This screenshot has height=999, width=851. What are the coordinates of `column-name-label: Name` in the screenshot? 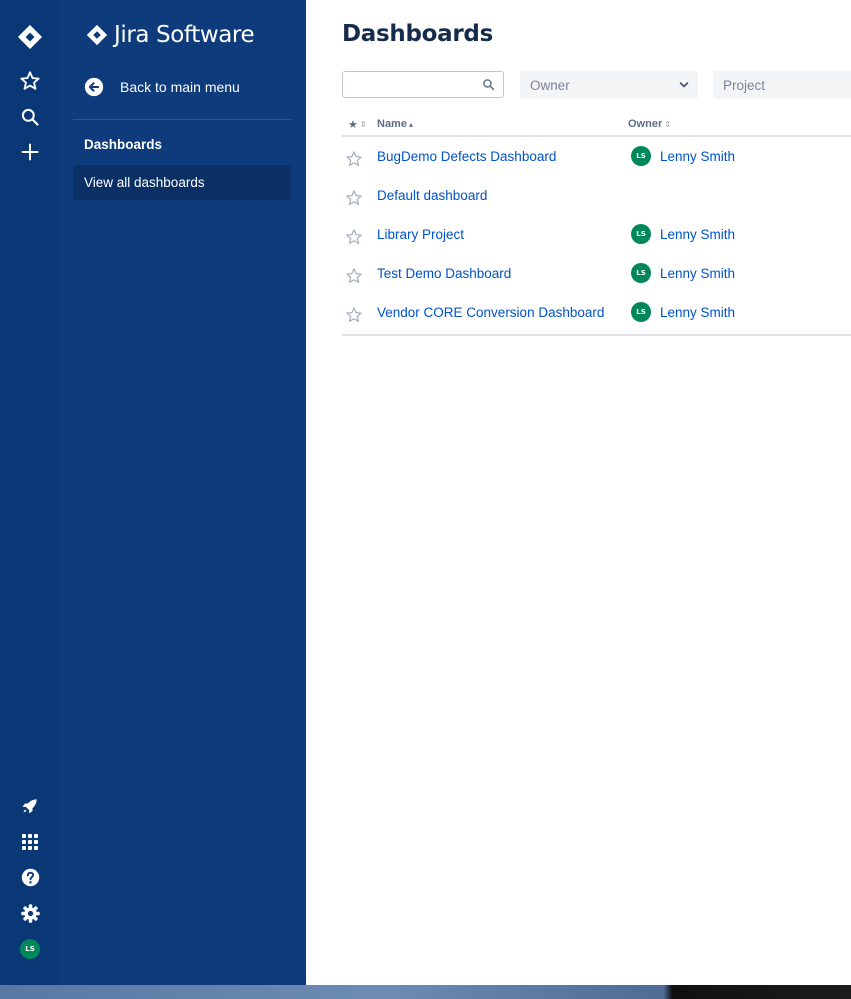 It's located at (392, 124).